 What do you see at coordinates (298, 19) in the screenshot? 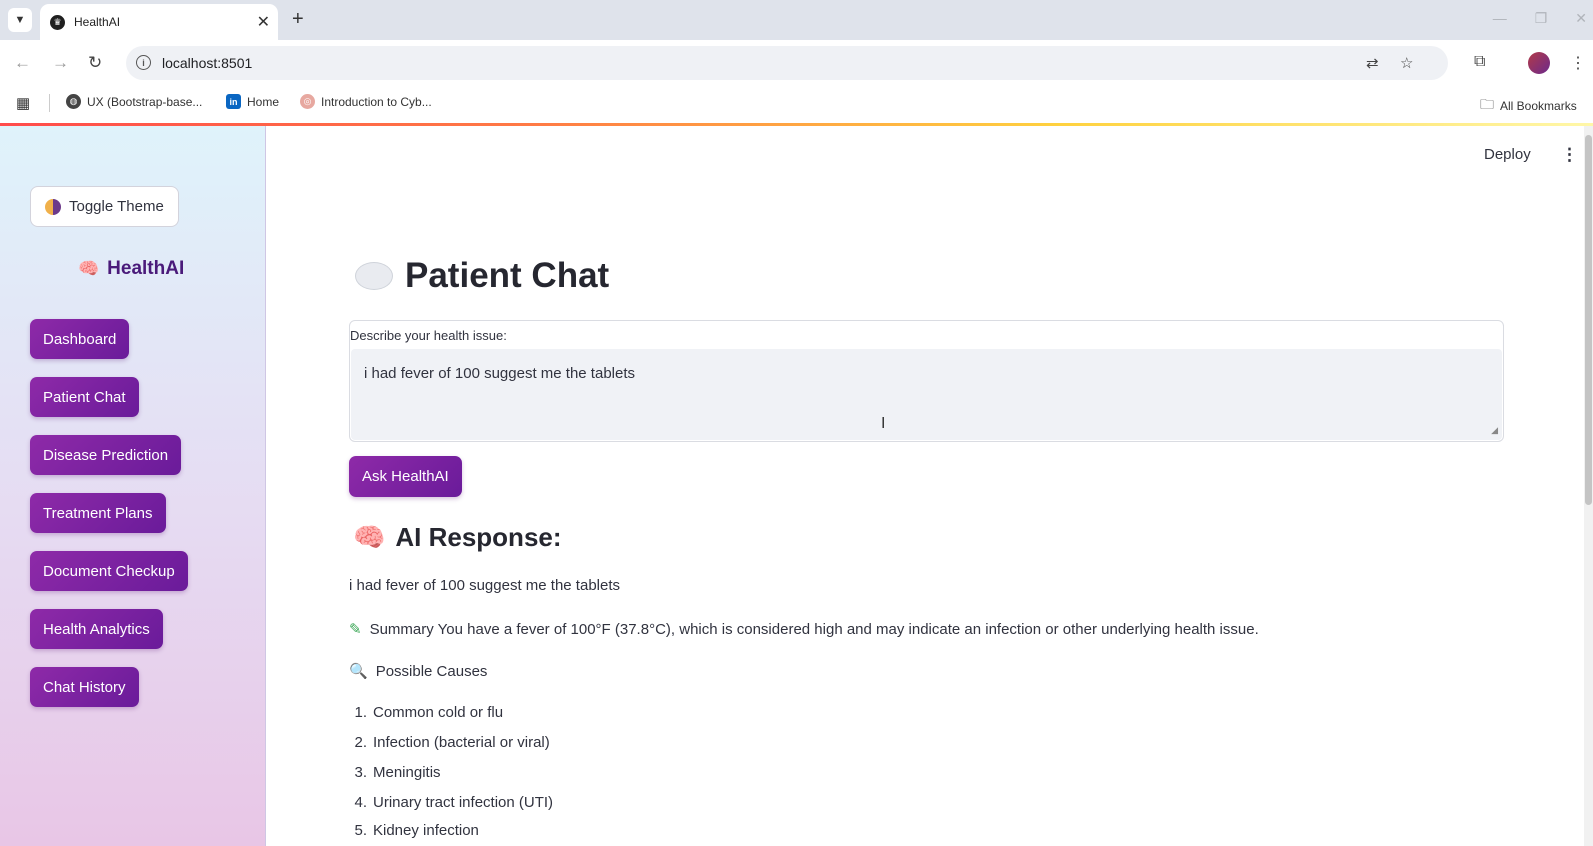
I see `new-tab-icon: +` at bounding box center [298, 19].